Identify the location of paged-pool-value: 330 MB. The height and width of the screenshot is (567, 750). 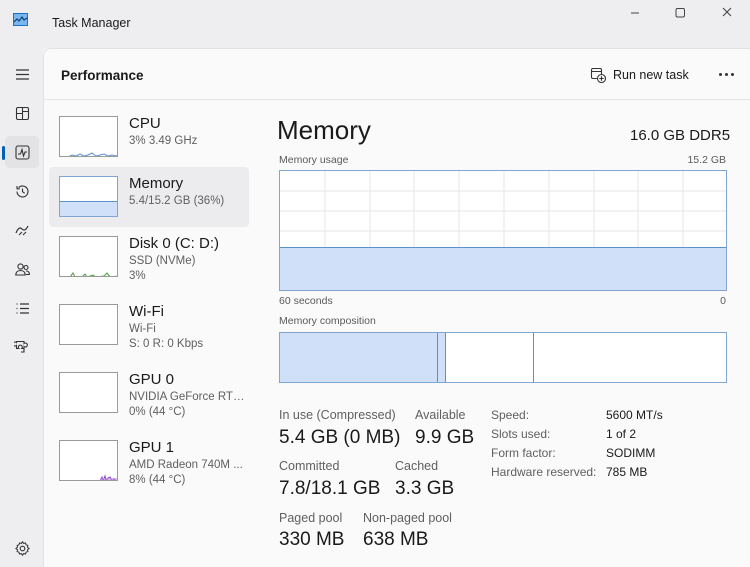
(312, 539).